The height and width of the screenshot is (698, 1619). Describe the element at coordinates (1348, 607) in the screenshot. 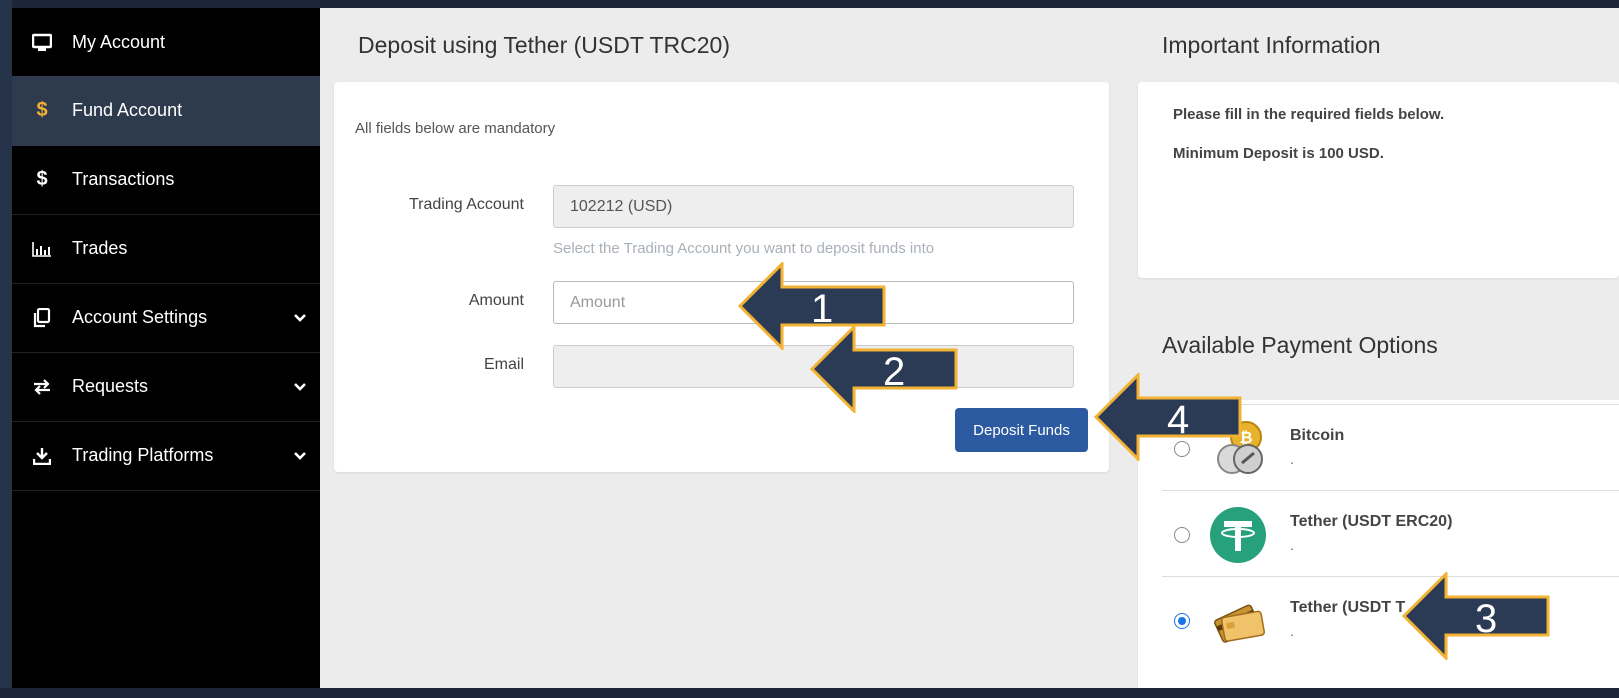

I see `payment-option-name: Tether (USDT T` at that location.